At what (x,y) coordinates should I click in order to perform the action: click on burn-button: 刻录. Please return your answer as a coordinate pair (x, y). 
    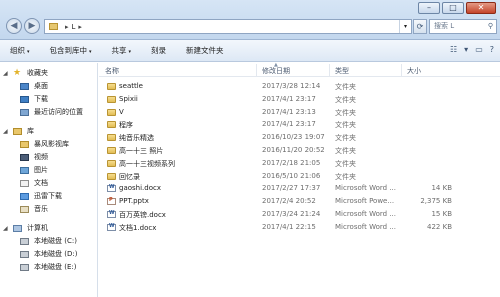
    Looking at the image, I should click on (158, 50).